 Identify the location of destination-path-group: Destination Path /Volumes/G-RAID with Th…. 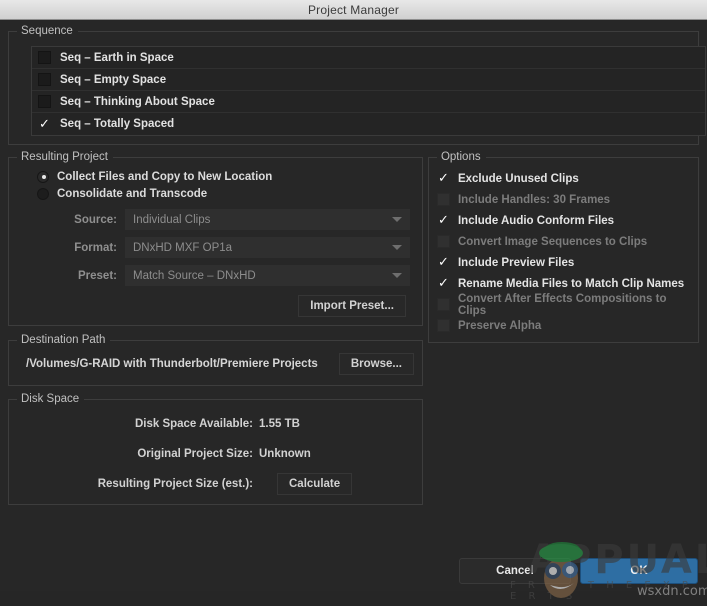
(215, 360).